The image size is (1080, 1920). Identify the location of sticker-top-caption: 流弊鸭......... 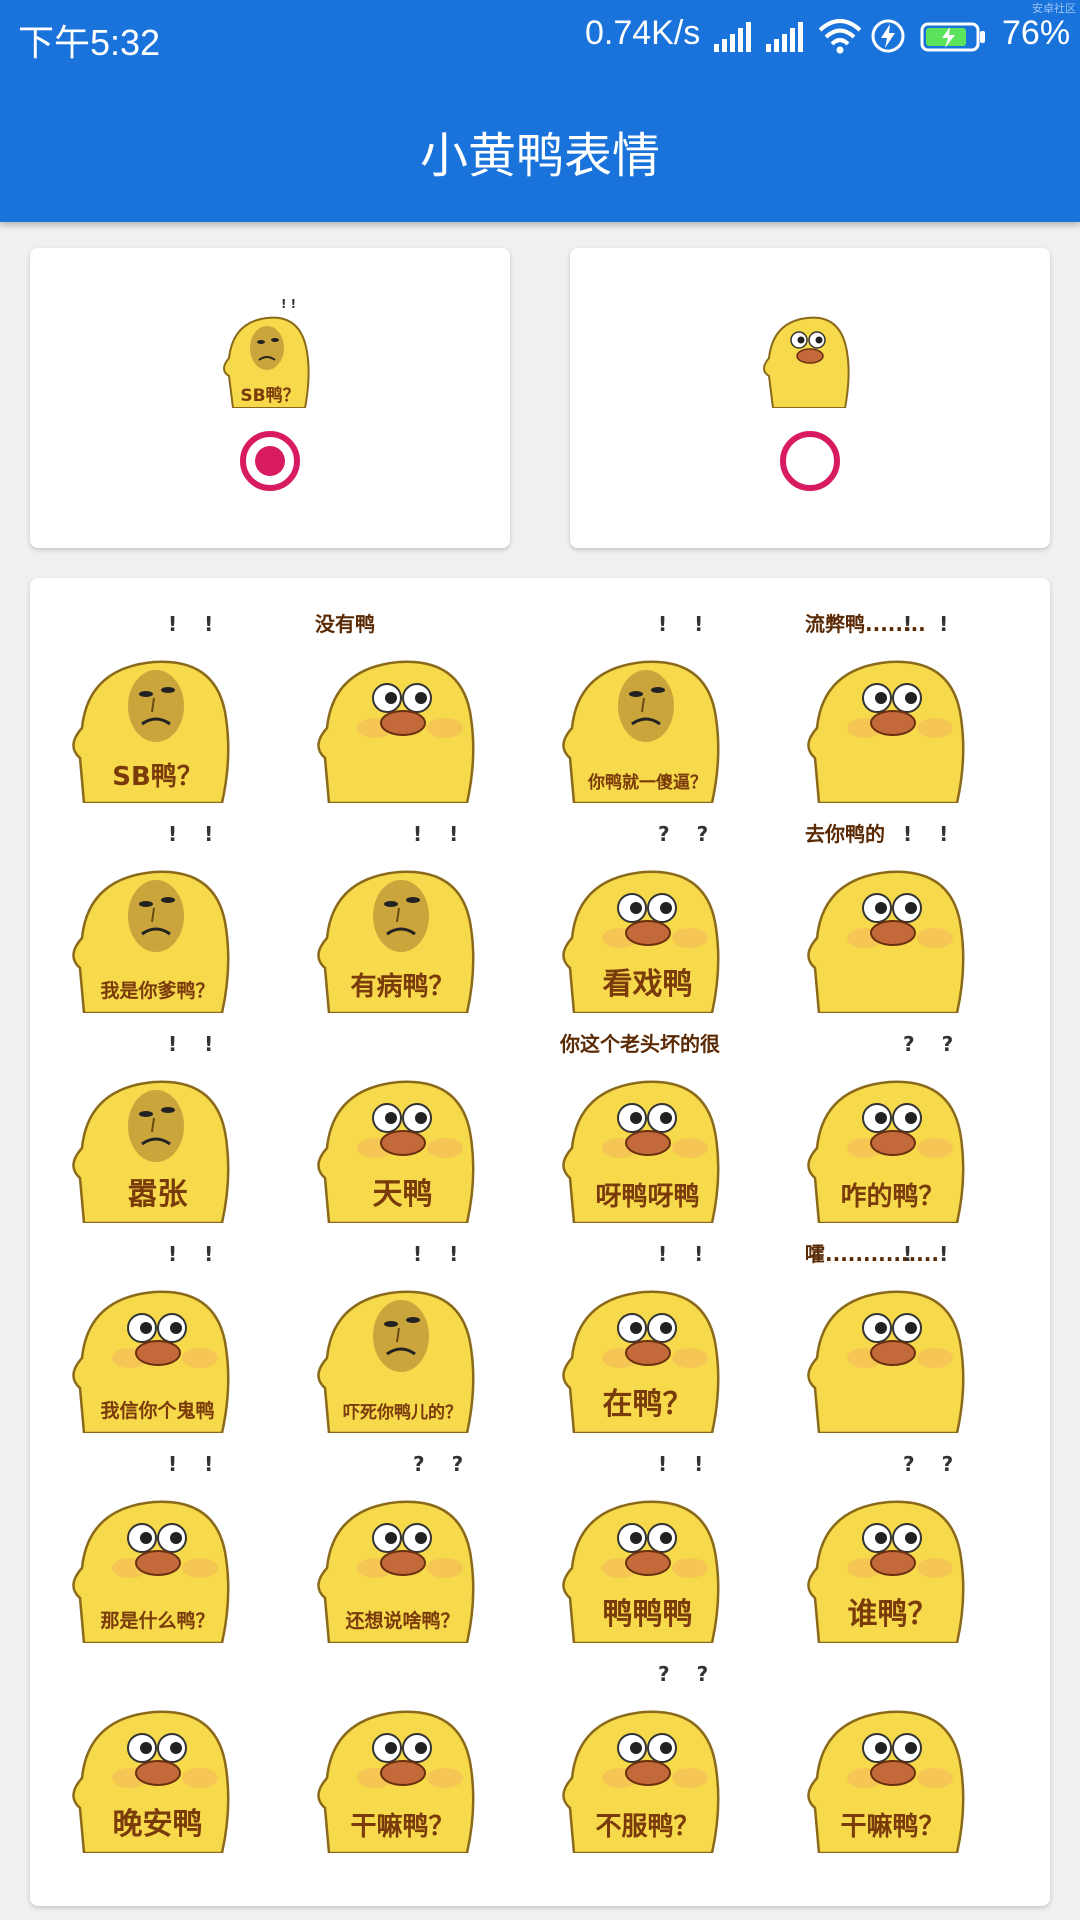
(865, 624).